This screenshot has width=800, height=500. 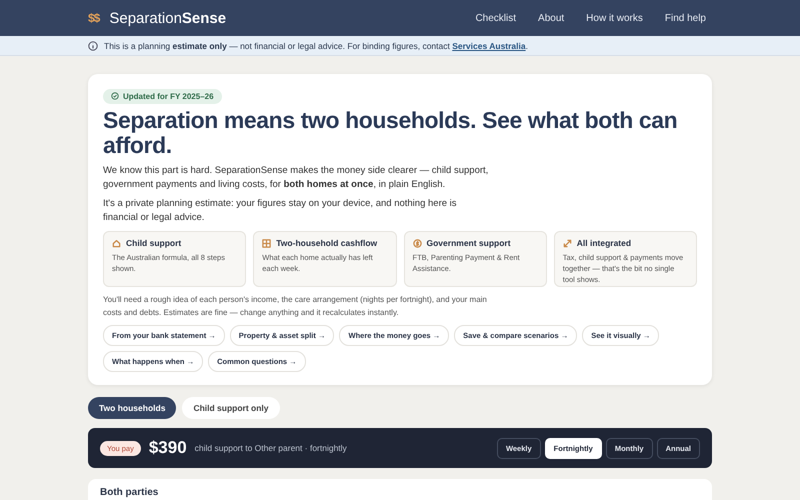 I want to click on feature-title: All integrated, so click(x=604, y=243).